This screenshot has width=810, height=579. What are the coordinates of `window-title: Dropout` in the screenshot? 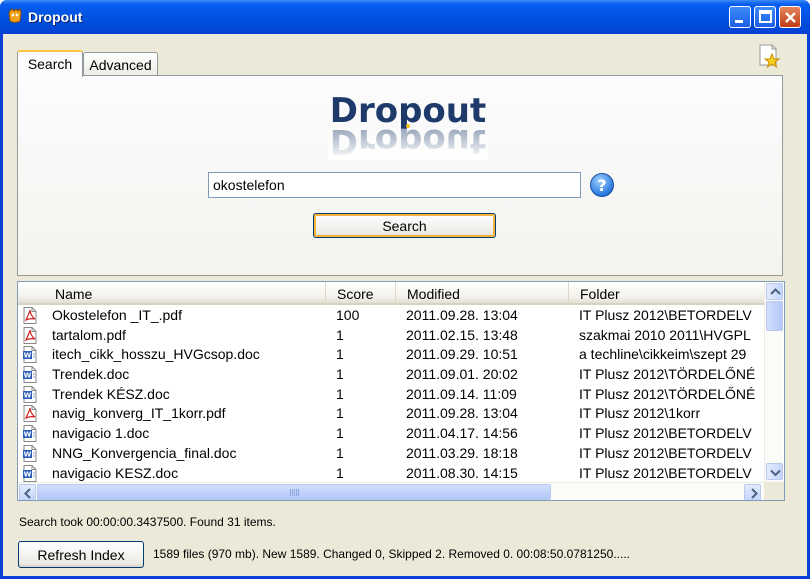 It's located at (55, 17).